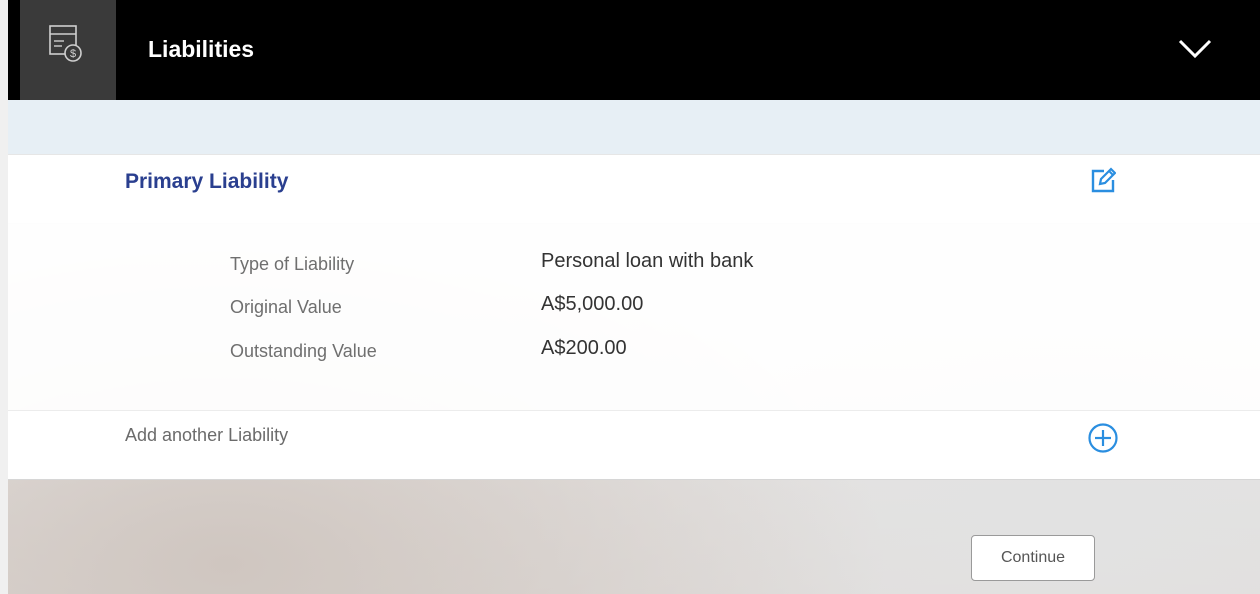  Describe the element at coordinates (634, 189) in the screenshot. I see `liability-card-header: Primary Liability` at that location.